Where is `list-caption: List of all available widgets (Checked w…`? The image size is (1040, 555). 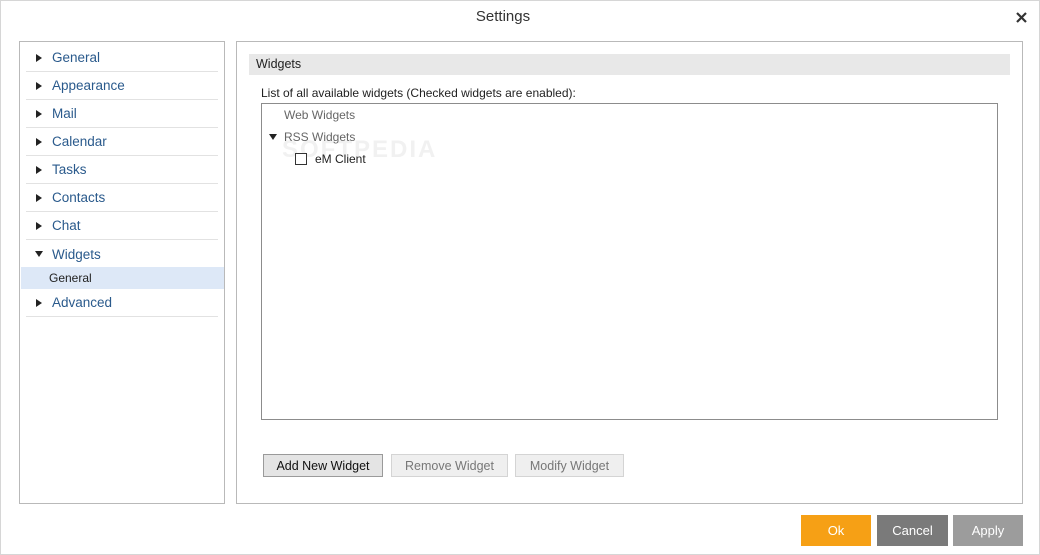 list-caption: List of all available widgets (Checked w… is located at coordinates (418, 93).